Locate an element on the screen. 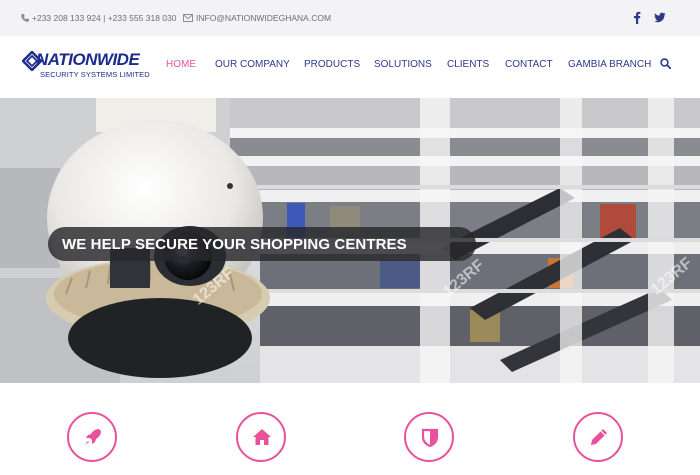 The width and height of the screenshot is (700, 475). nav-our-company: OUR COMPANY is located at coordinates (252, 64).